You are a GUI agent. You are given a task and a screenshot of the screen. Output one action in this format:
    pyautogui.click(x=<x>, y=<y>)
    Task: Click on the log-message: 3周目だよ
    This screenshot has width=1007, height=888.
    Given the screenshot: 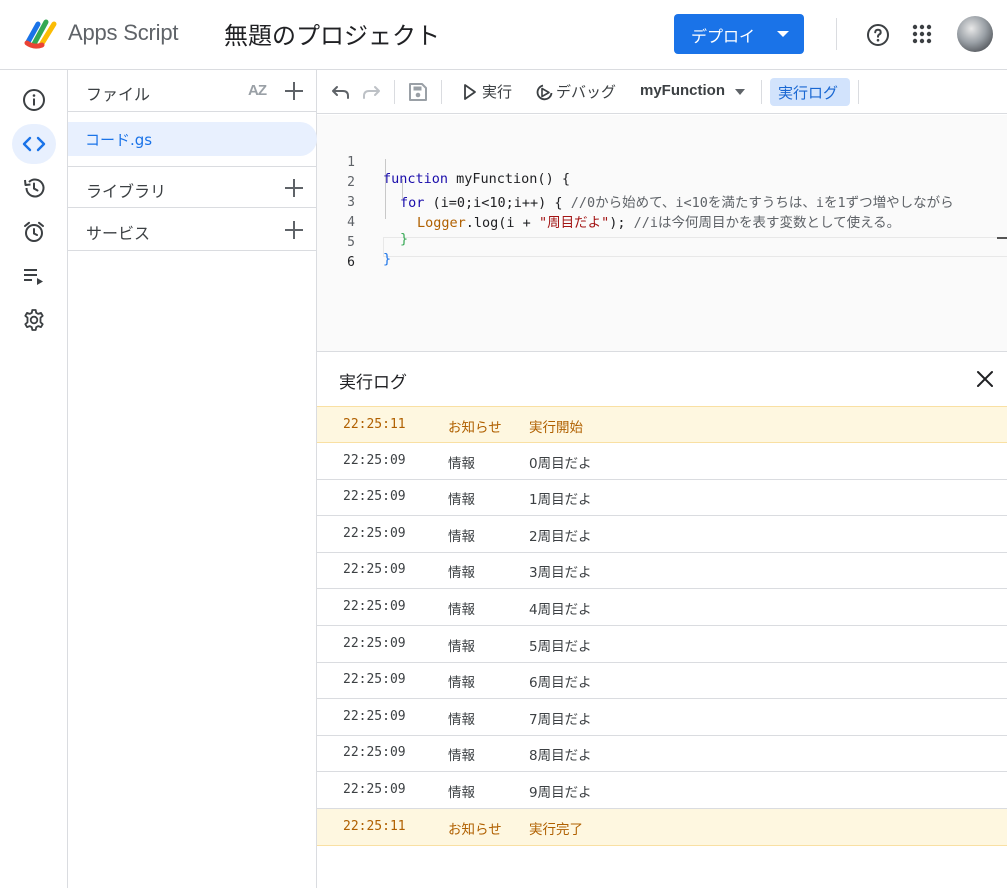 What is the action you would take?
    pyautogui.click(x=560, y=573)
    